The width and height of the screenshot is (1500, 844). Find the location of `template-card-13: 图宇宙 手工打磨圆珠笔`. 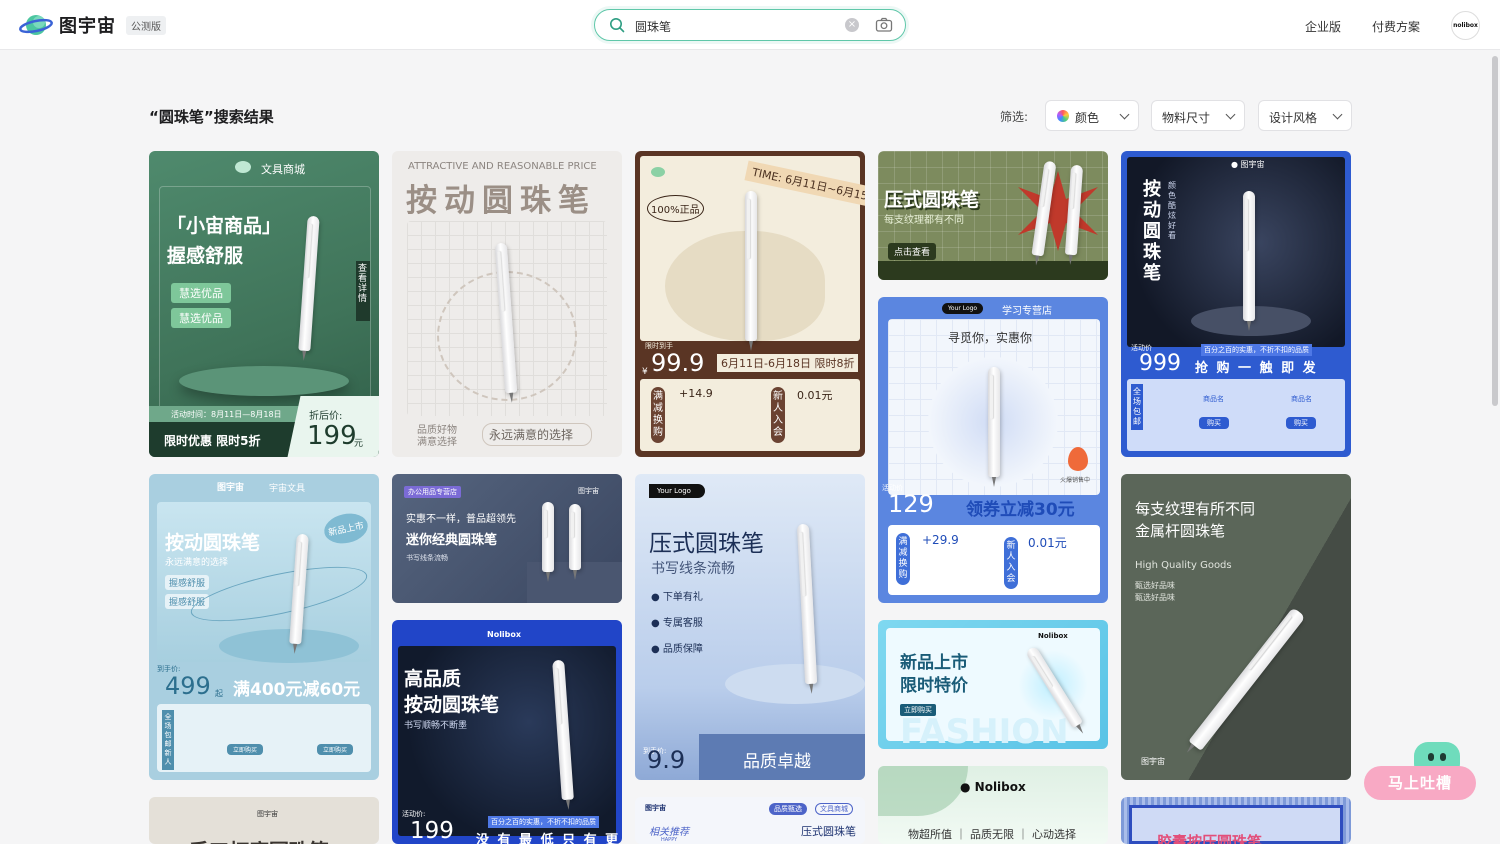

template-card-13: 图宇宙 手工打磨圆珠笔 is located at coordinates (264, 820).